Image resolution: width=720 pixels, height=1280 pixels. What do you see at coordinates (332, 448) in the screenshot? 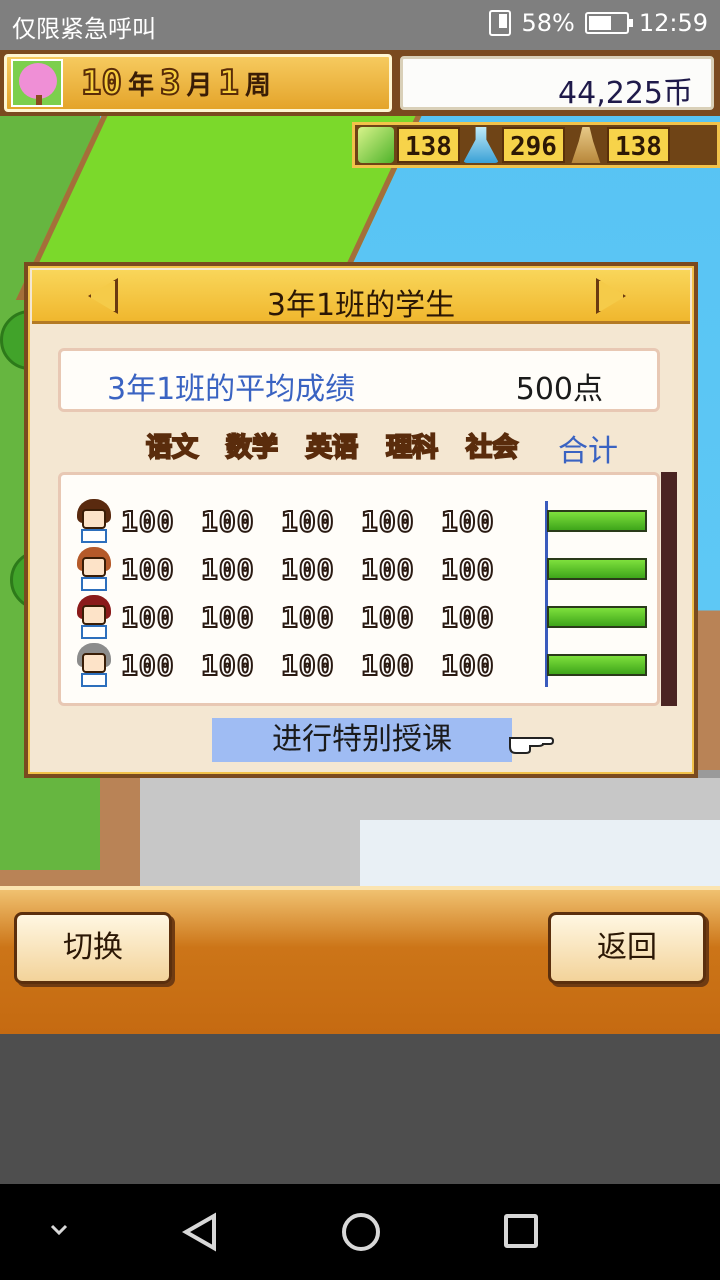
I see `subject-header-english: 英语` at bounding box center [332, 448].